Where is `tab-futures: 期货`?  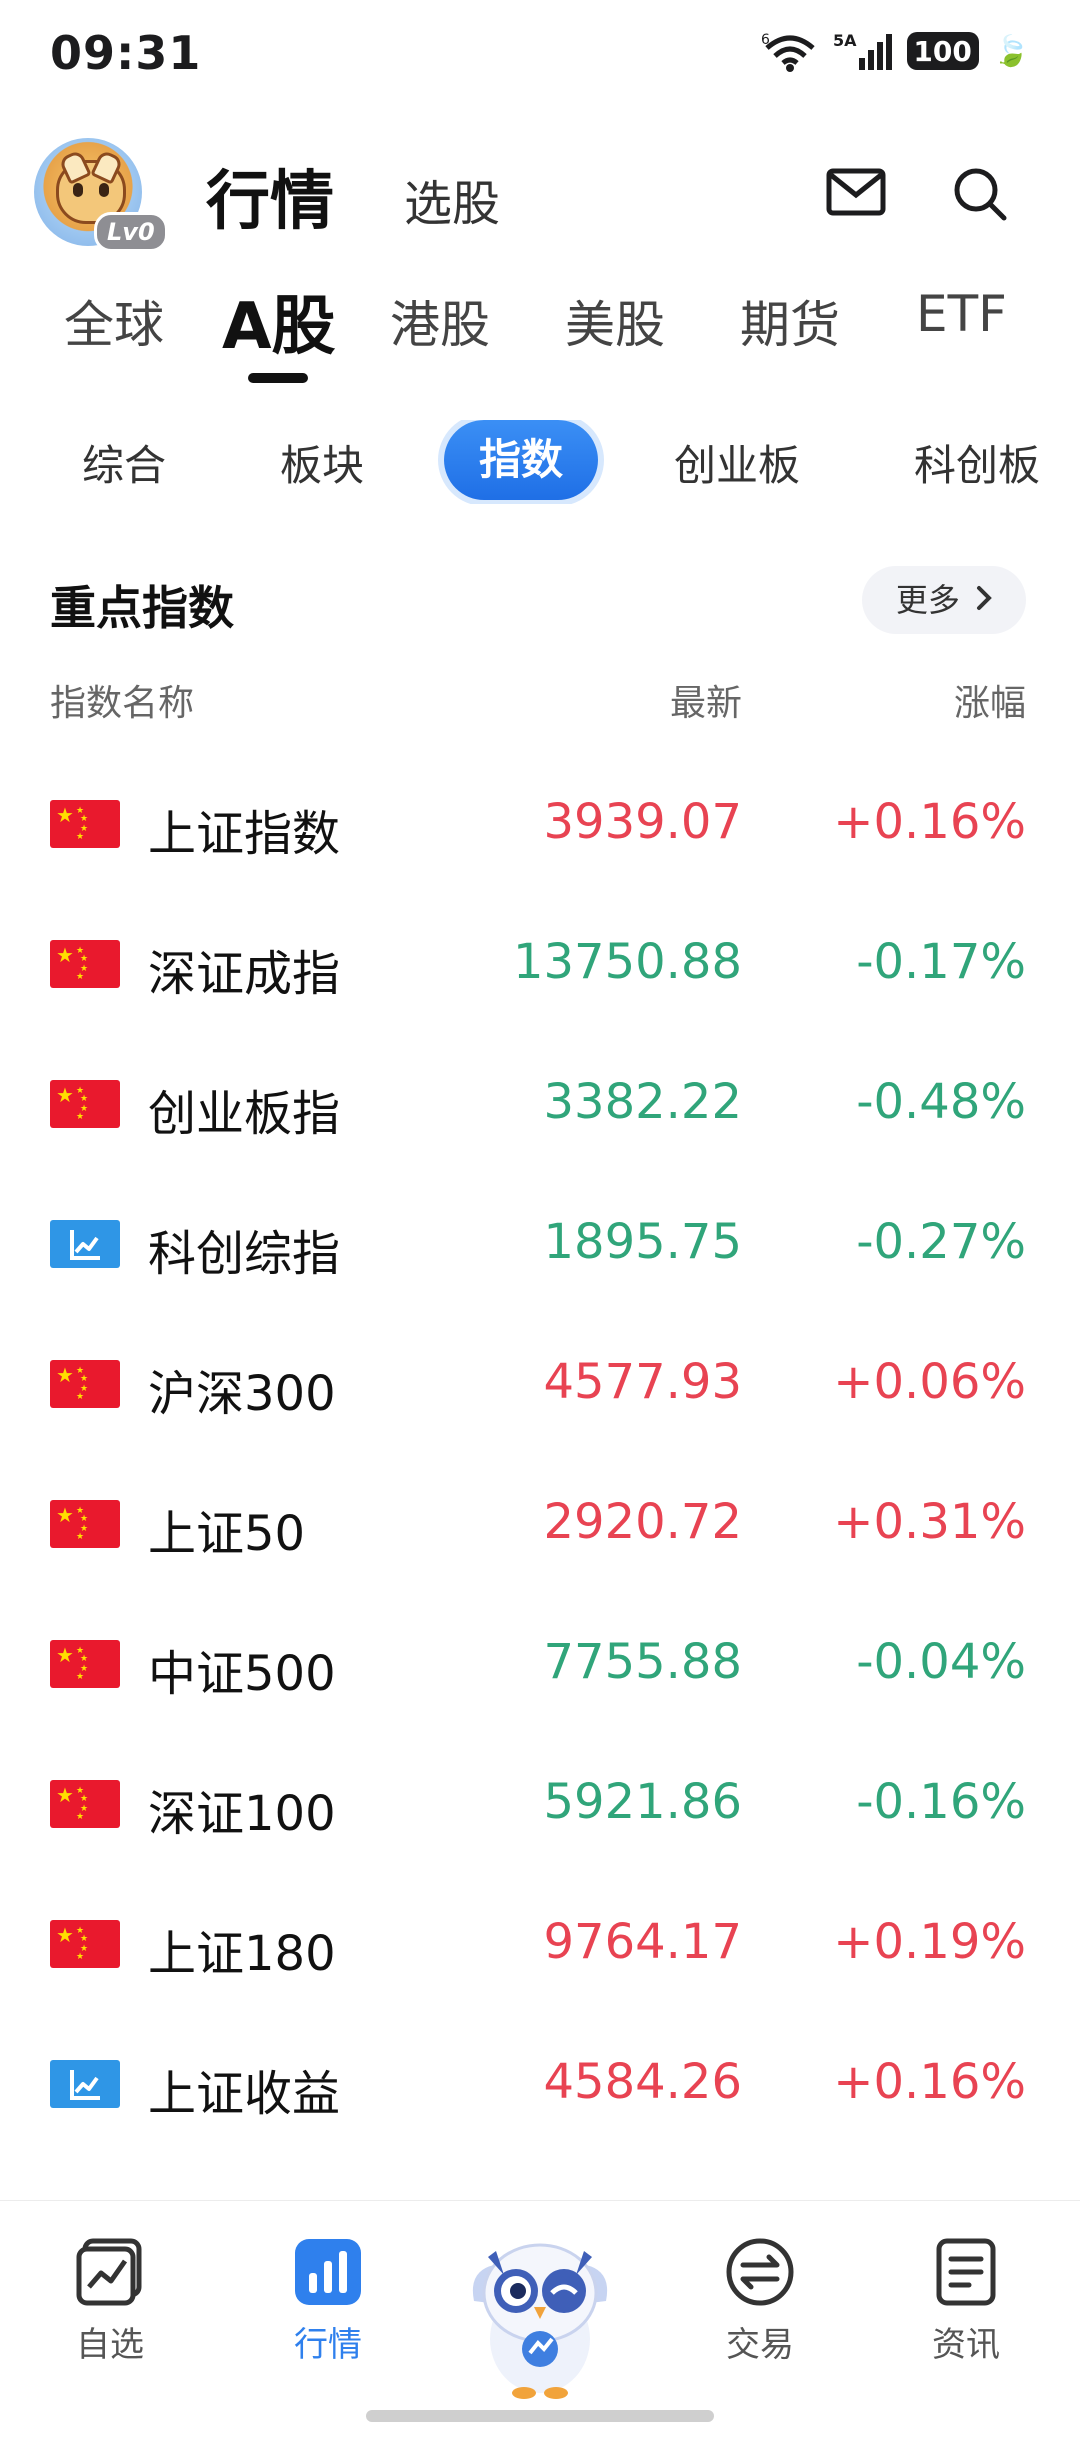
tab-futures: 期货 is located at coordinates (790, 321).